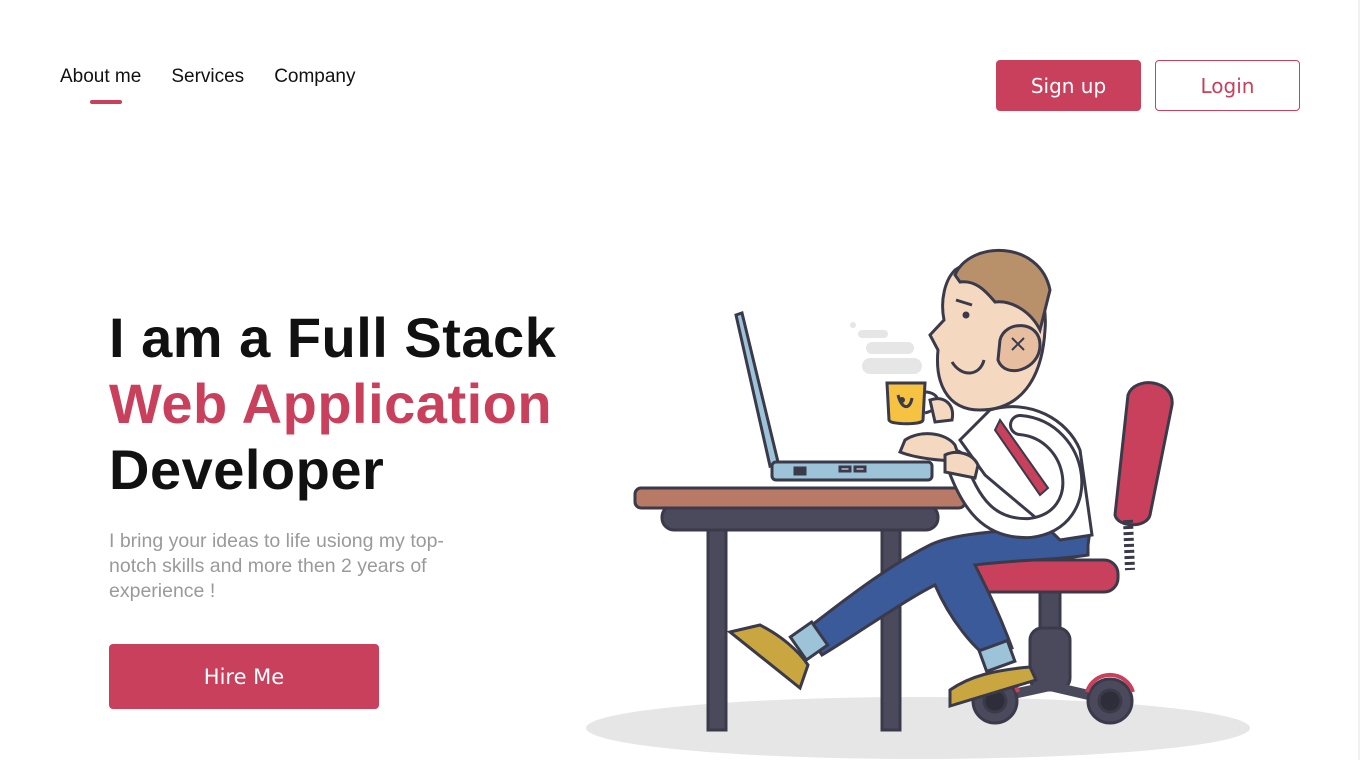 The width and height of the screenshot is (1360, 760). I want to click on hire-me-button: Hire Me, so click(244, 676).